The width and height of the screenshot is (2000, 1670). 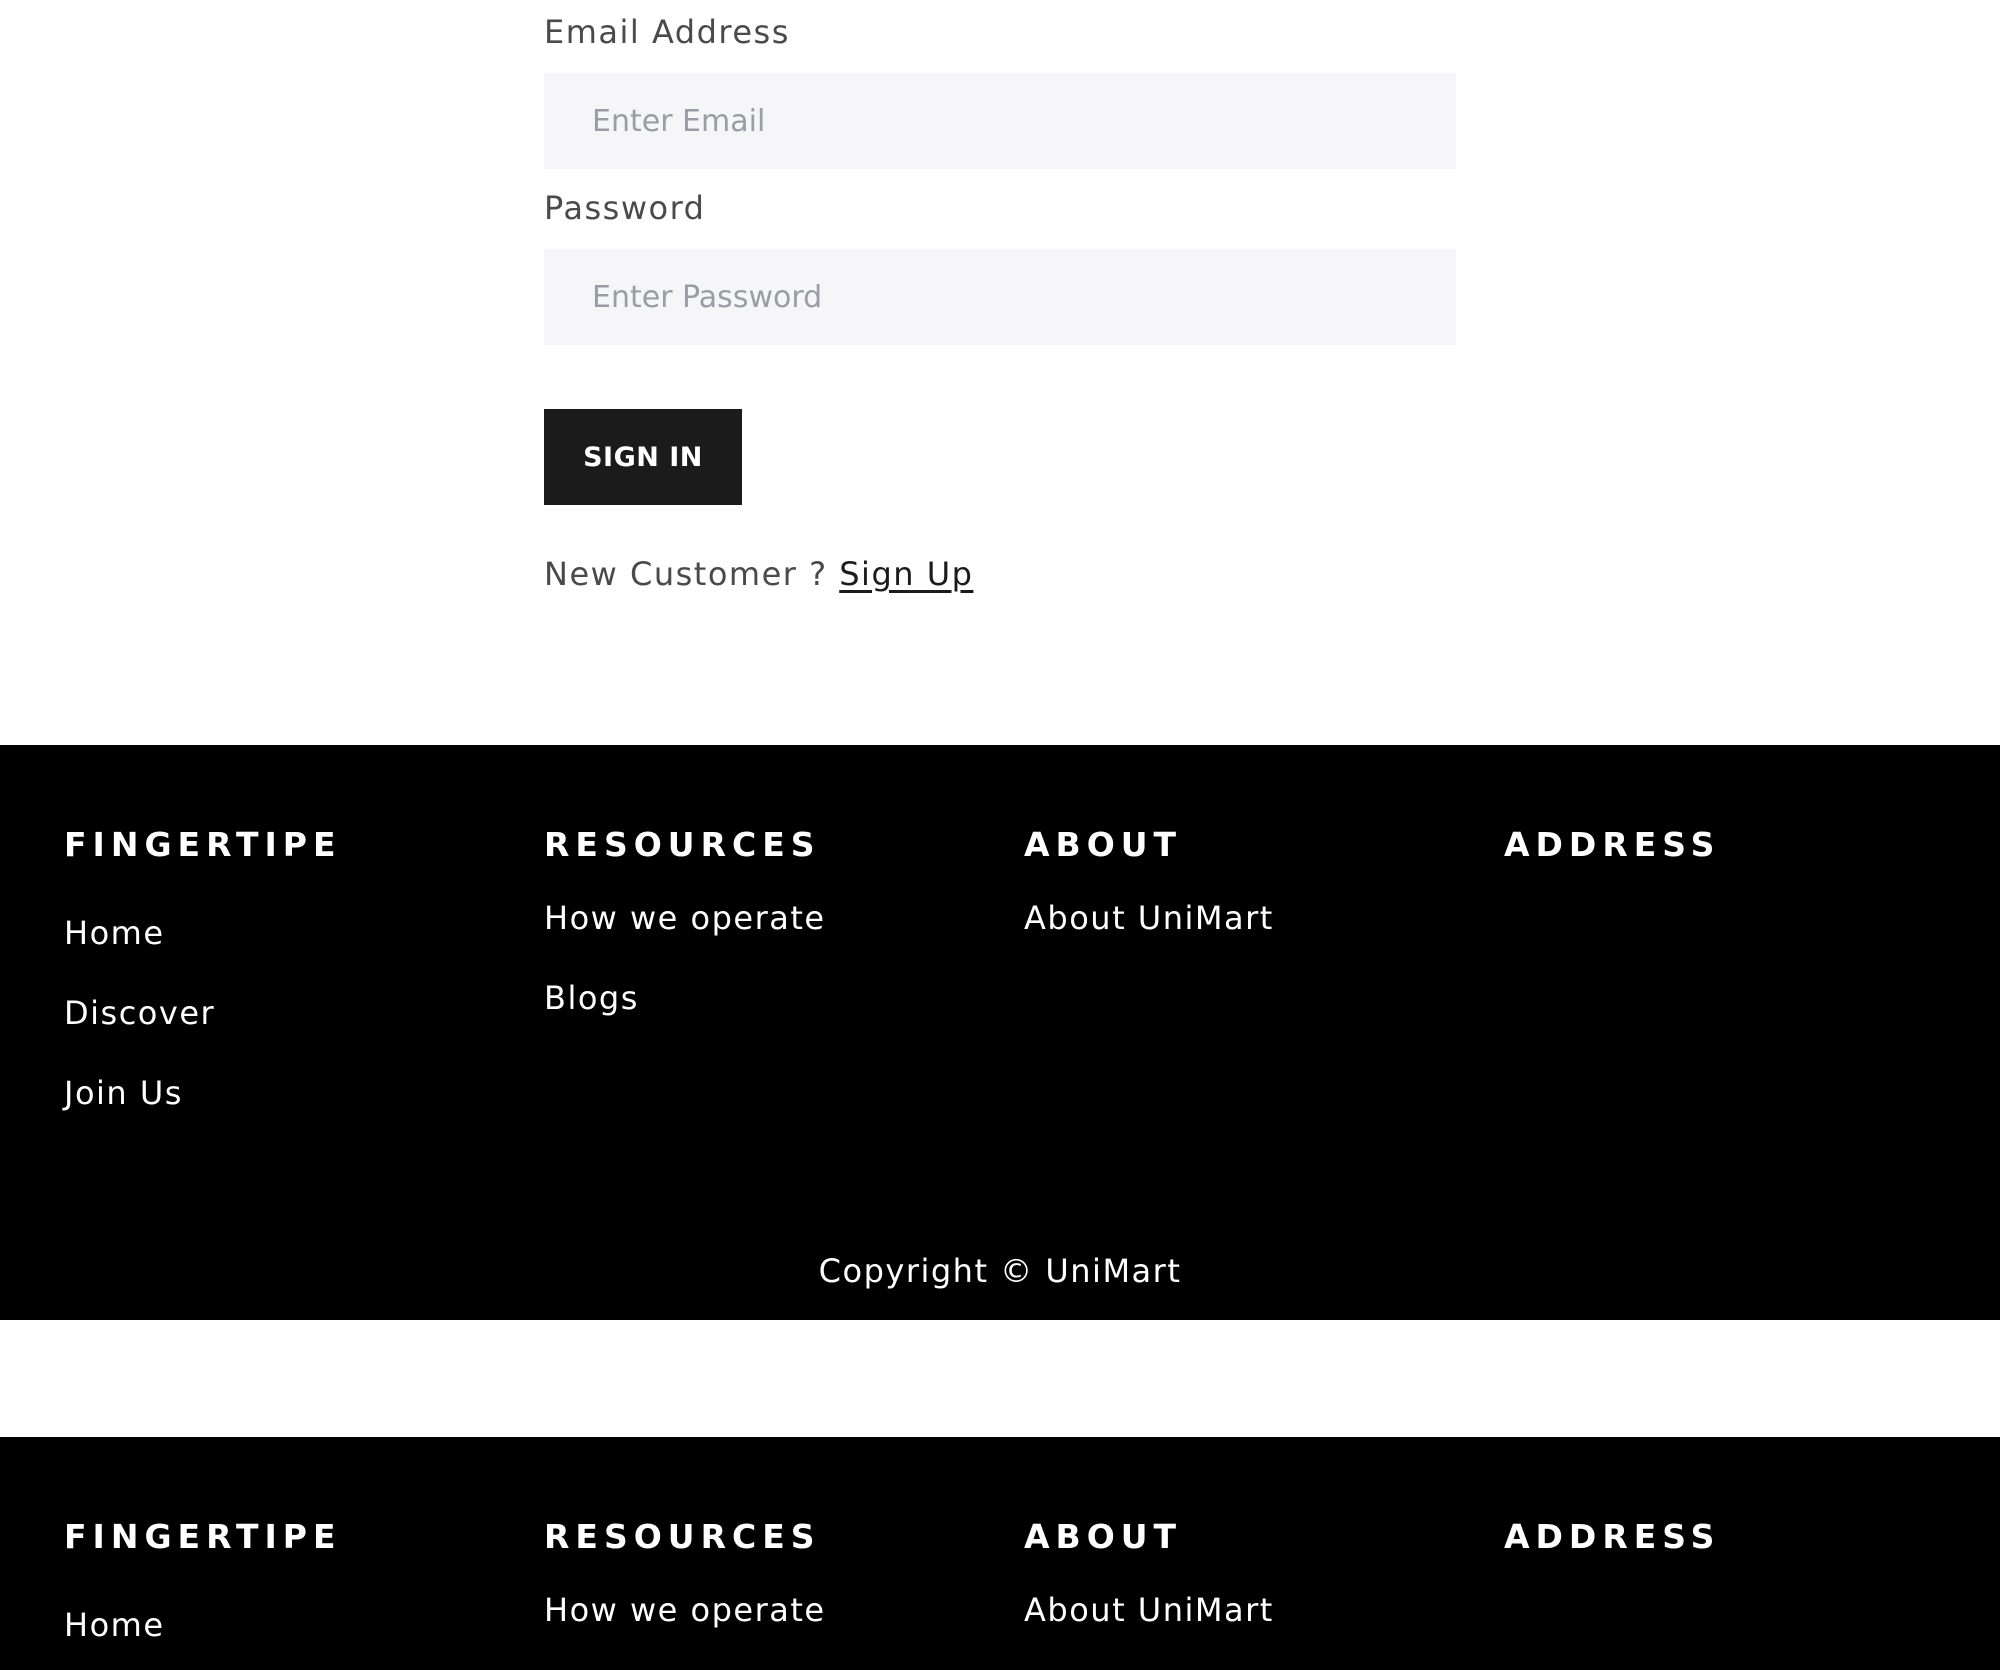 I want to click on footer-link-blogs: Blogs, so click(x=591, y=998).